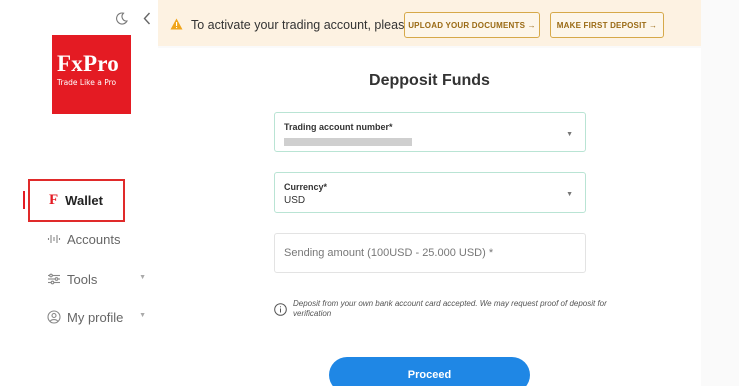 The image size is (739, 386). Describe the element at coordinates (472, 25) in the screenshot. I see `upload-documents-button: UPLOAD YOUR DOCUMENTS →` at that location.